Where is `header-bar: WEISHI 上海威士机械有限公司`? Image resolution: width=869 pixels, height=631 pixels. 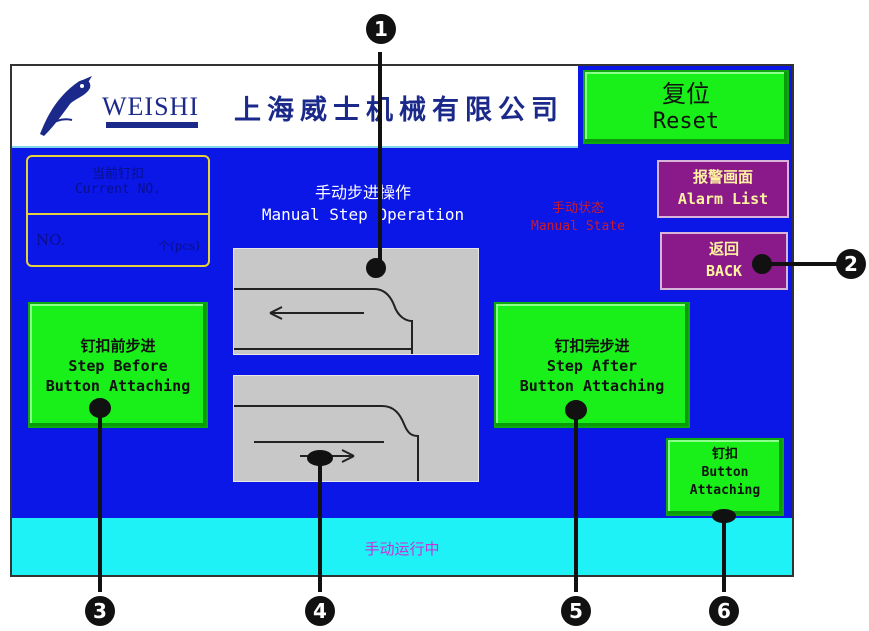
header-bar: WEISHI 上海威士机械有限公司 is located at coordinates (295, 107).